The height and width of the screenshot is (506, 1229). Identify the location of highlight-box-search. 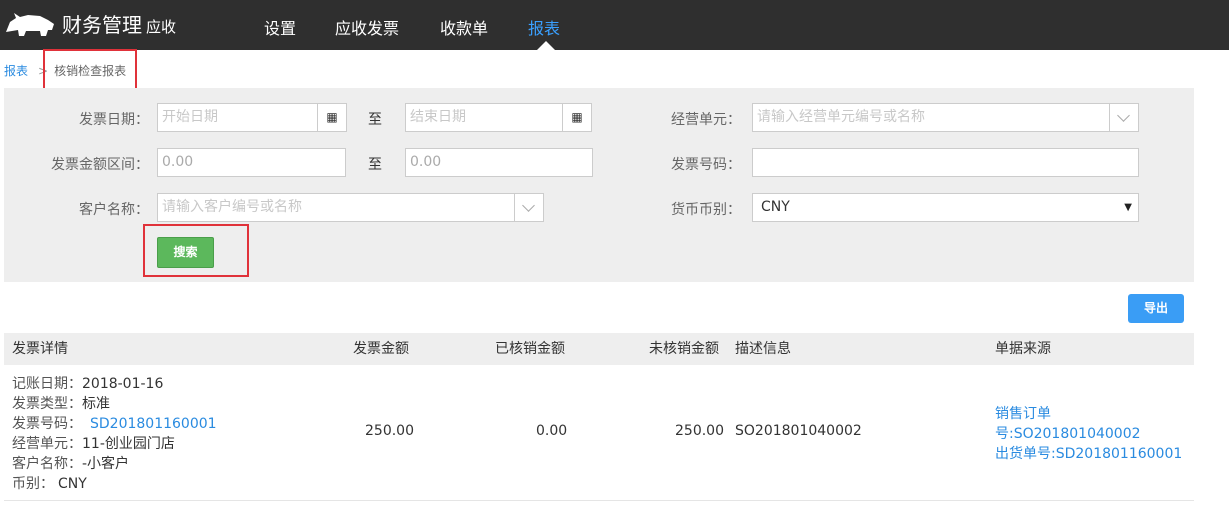
(196, 250).